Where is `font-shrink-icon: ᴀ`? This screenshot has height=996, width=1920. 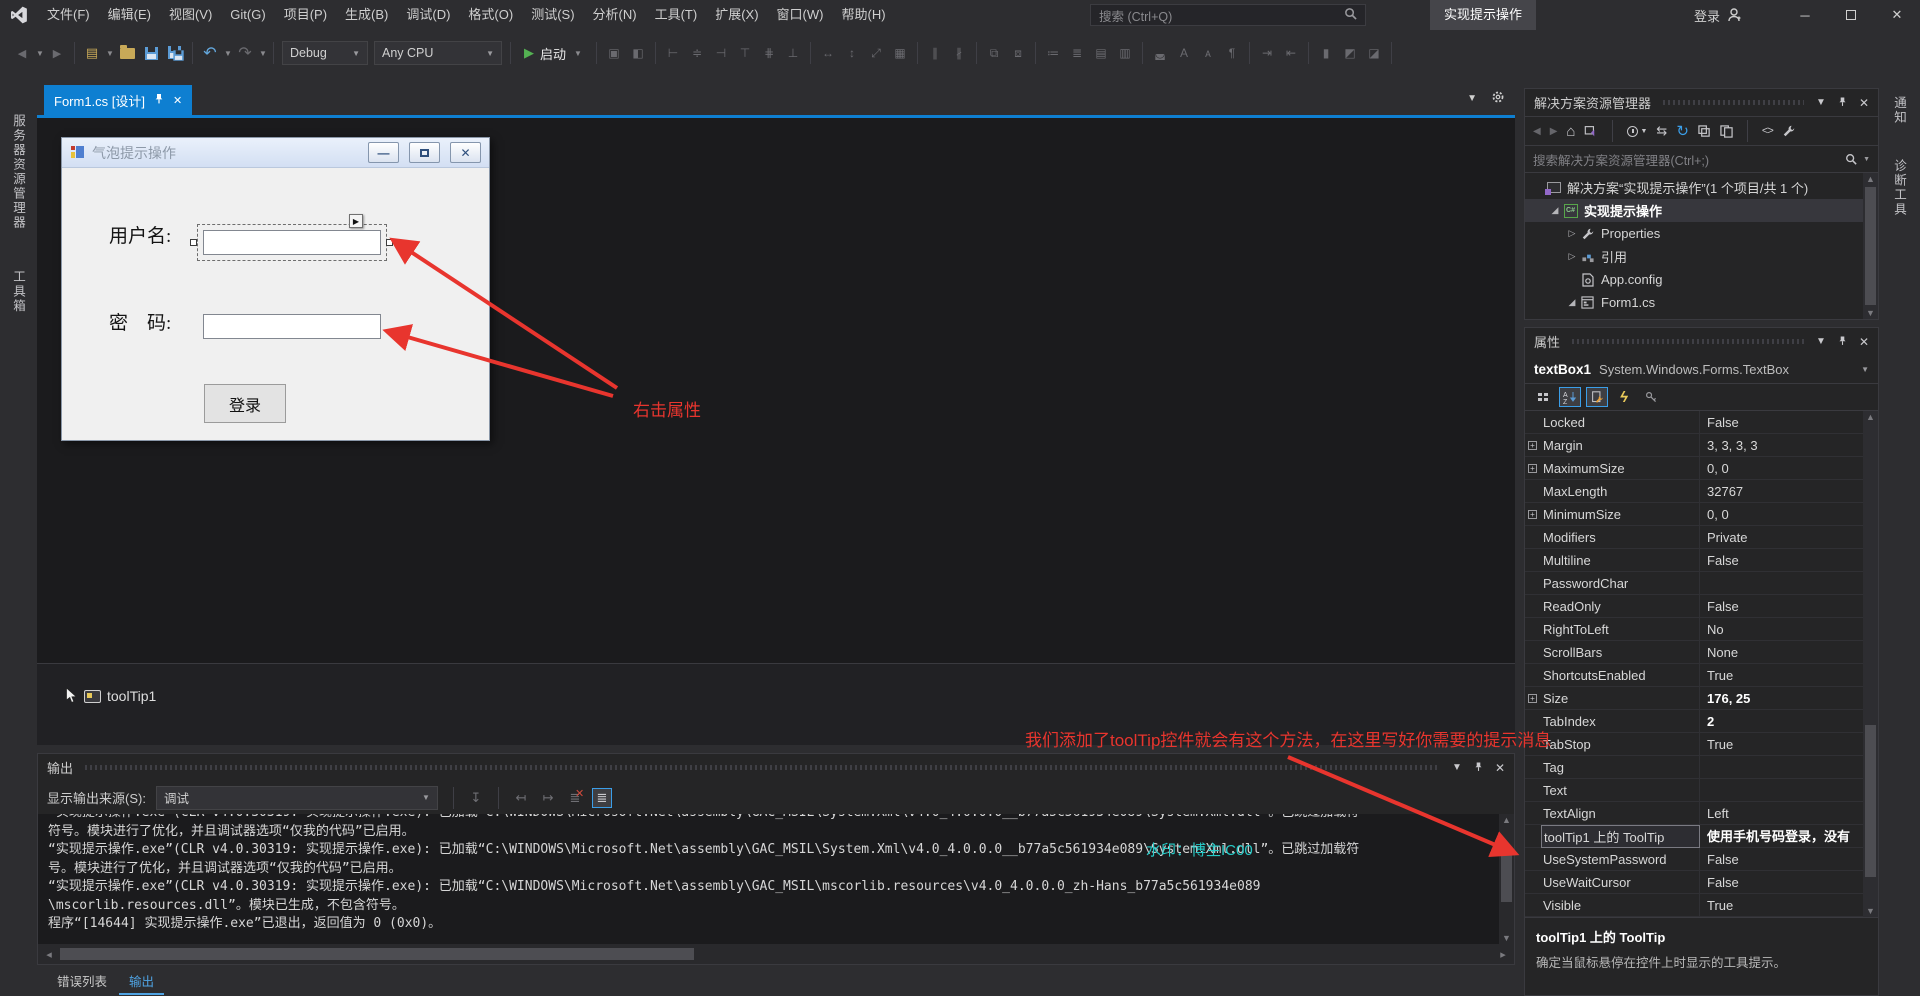 font-shrink-icon: ᴀ is located at coordinates (1208, 53).